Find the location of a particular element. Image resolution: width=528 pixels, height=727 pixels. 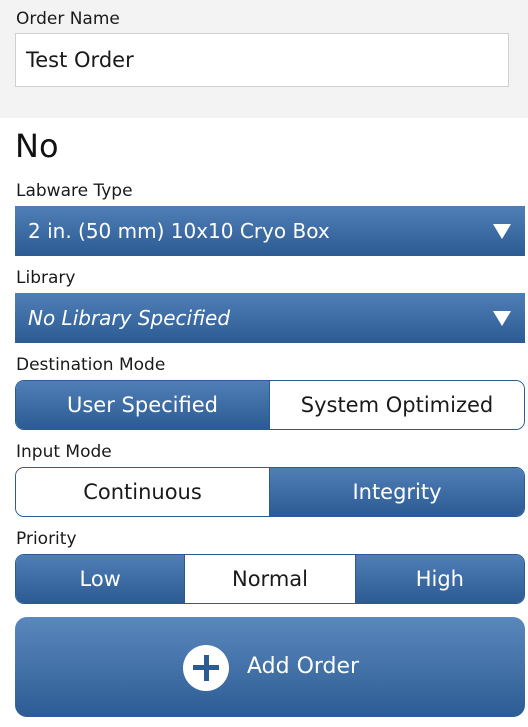

status-text: No is located at coordinates (37, 146).